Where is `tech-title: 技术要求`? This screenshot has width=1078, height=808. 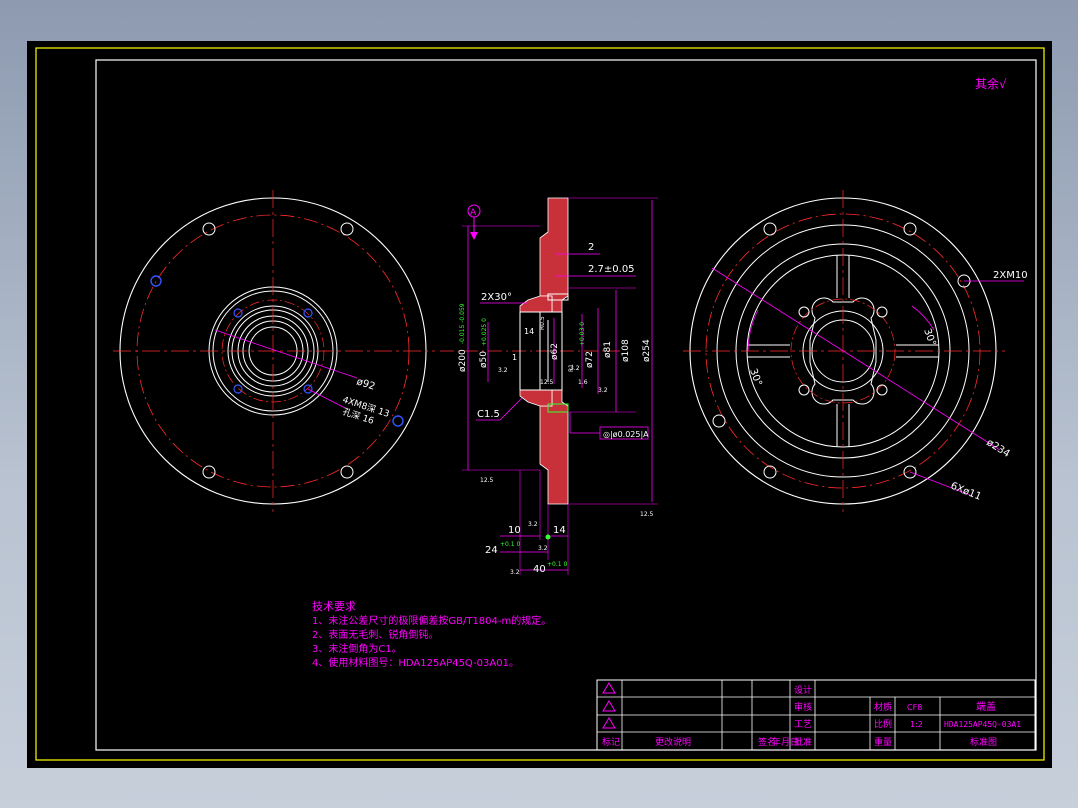 tech-title: 技术要求 is located at coordinates (334, 606).